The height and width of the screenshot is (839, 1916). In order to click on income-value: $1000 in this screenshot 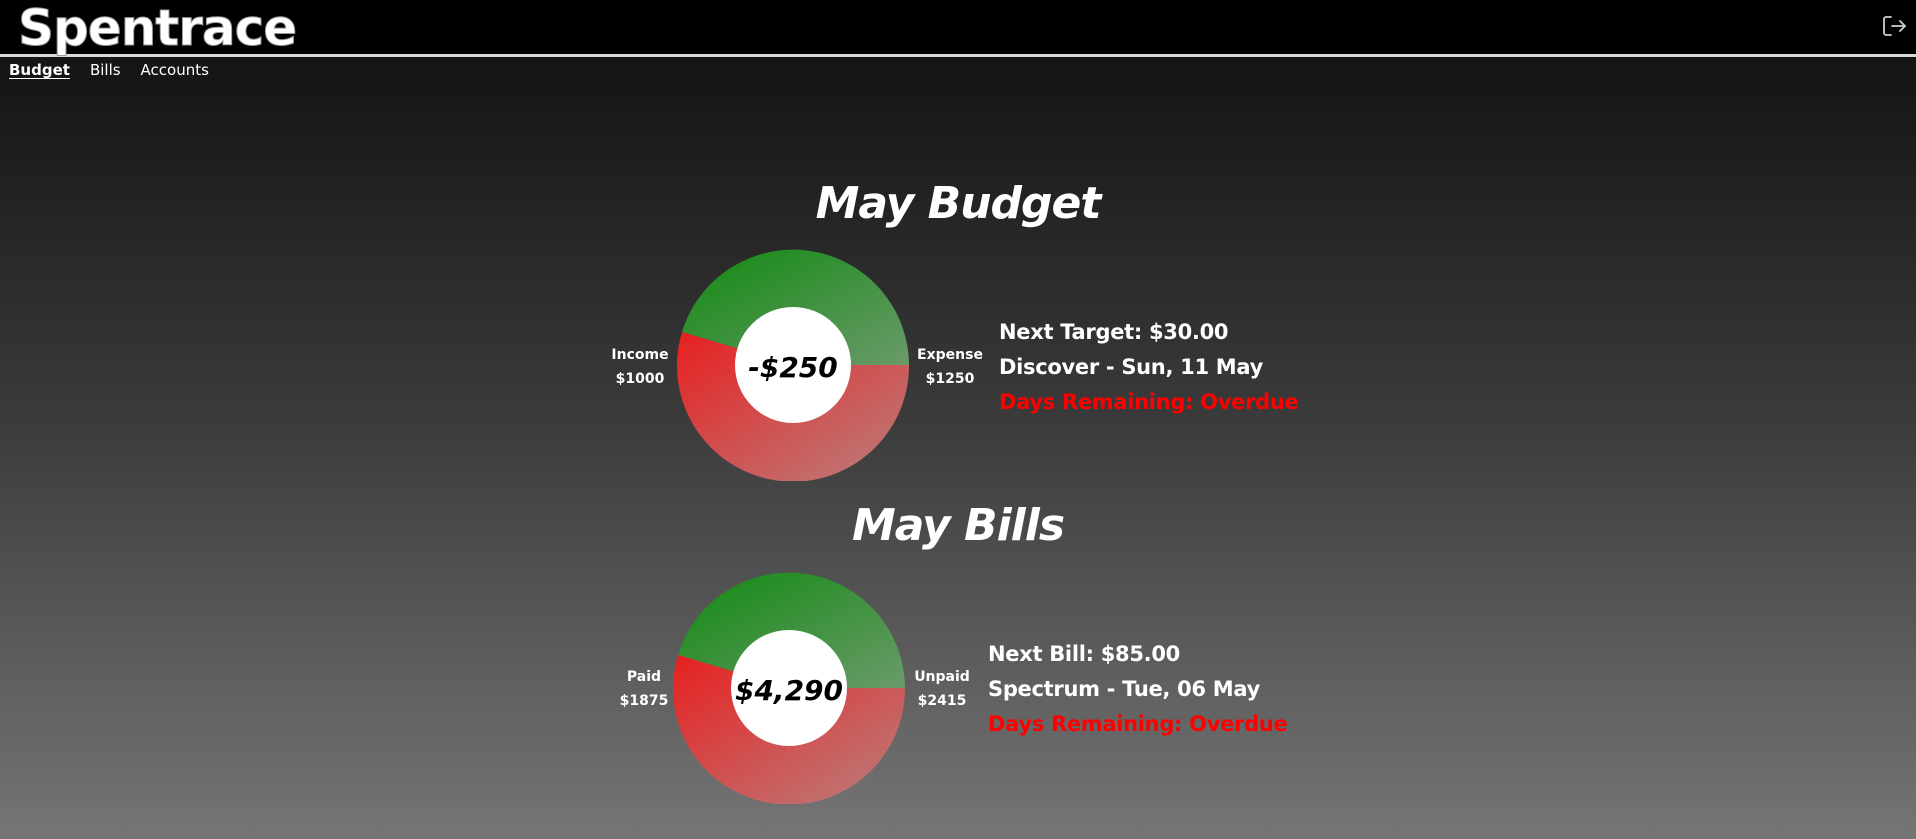, I will do `click(640, 379)`.